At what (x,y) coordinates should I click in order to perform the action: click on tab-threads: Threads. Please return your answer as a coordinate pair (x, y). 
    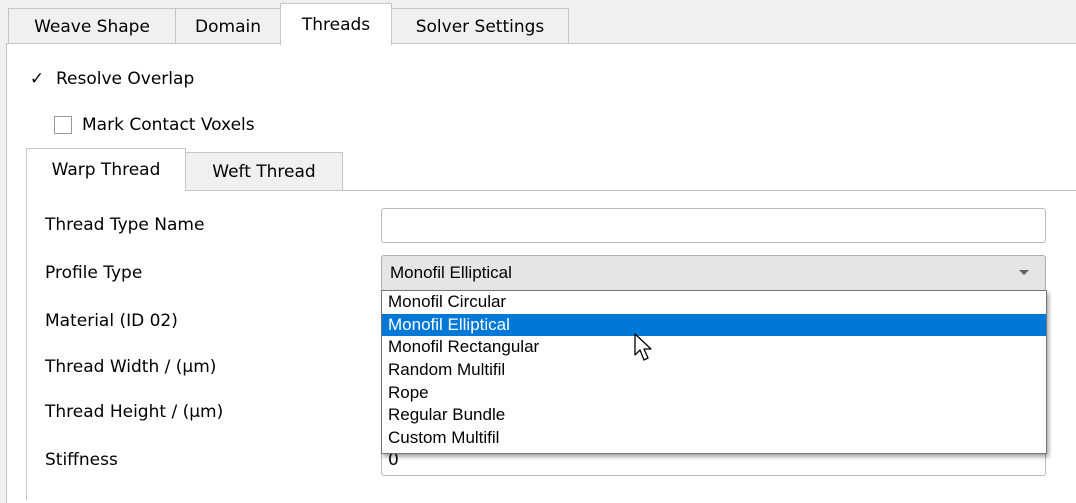
    Looking at the image, I should click on (336, 24).